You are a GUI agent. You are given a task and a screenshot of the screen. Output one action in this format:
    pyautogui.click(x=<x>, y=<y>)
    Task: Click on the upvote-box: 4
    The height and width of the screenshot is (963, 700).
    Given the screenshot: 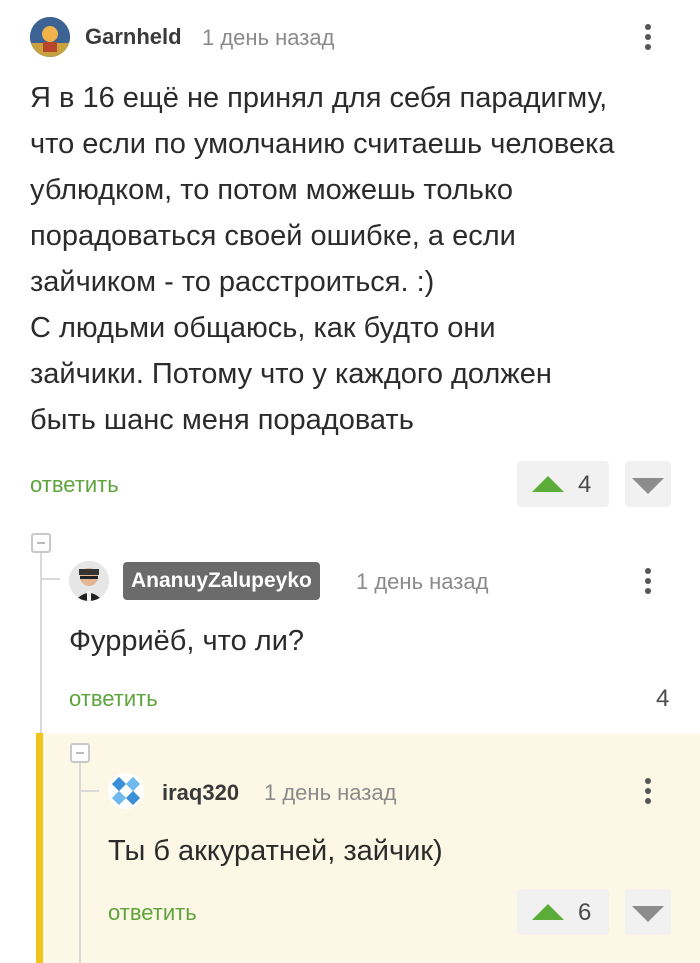 What is the action you would take?
    pyautogui.click(x=563, y=484)
    